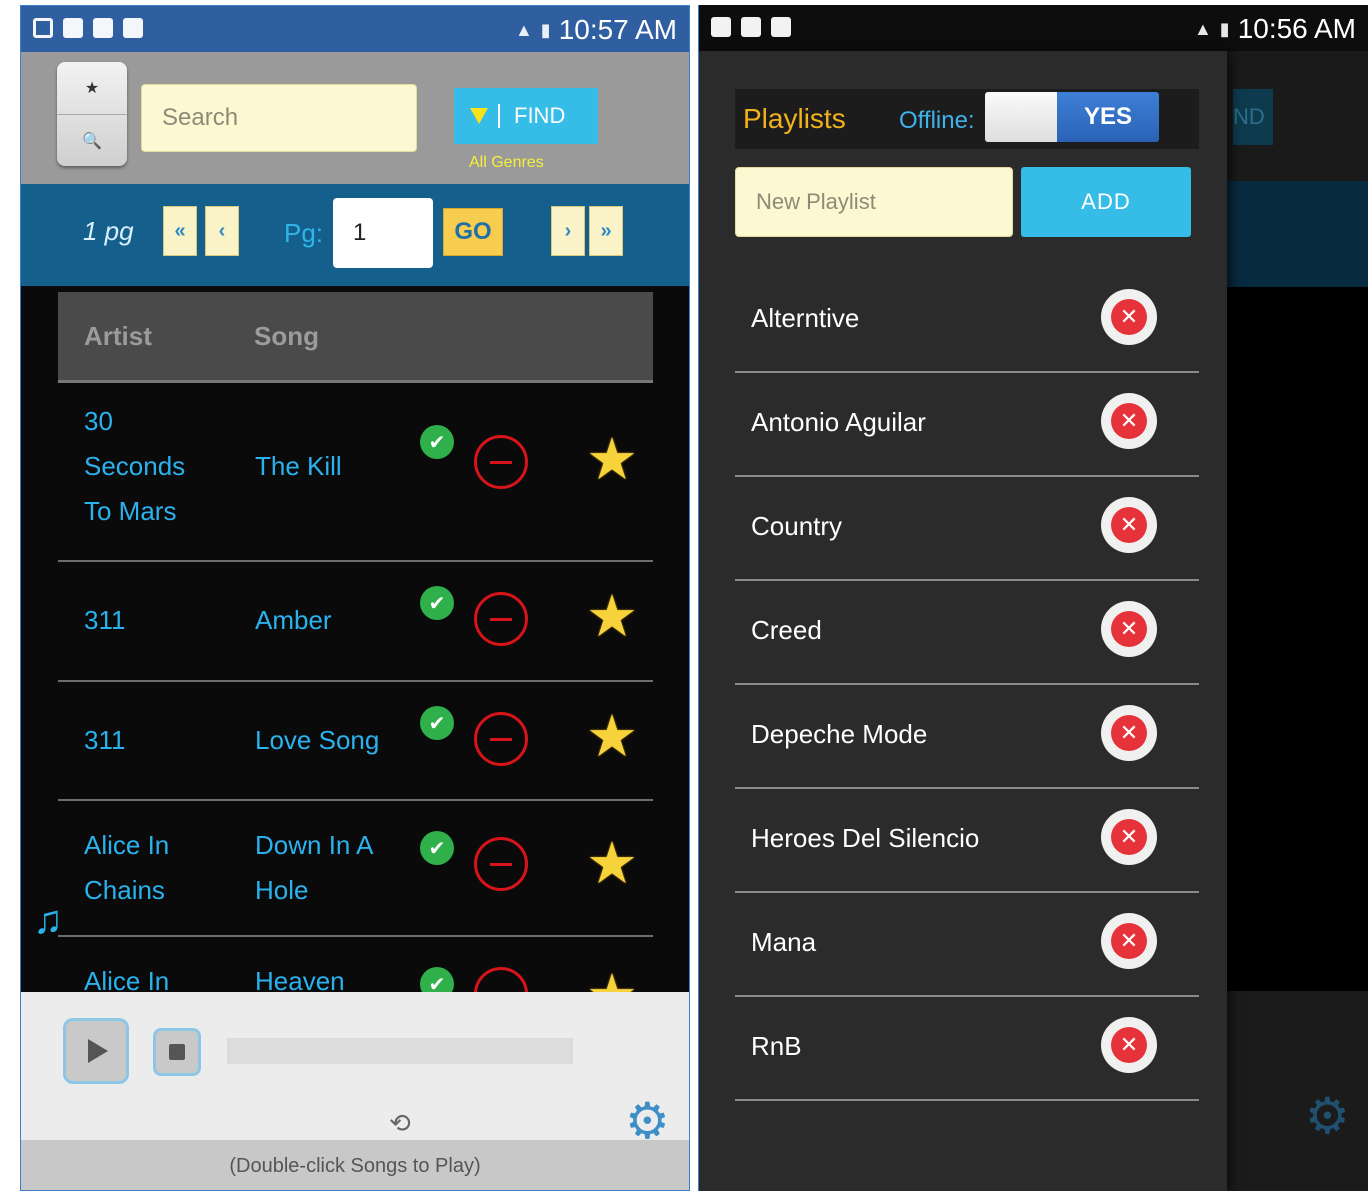 The height and width of the screenshot is (1191, 1370). I want to click on list-item: Alterntive ✕, so click(967, 321).